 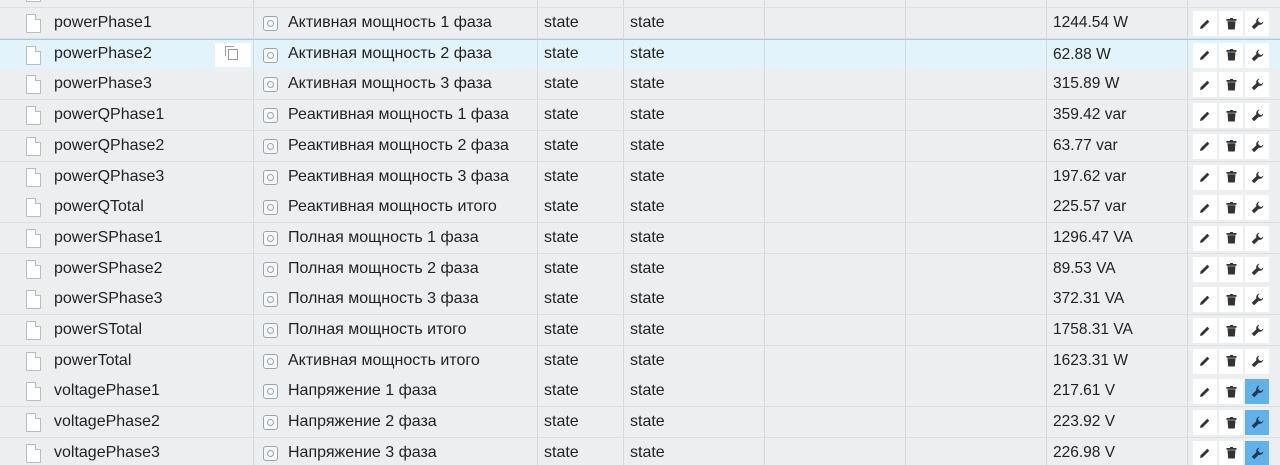 I want to click on type-cell, so click(x=581, y=3).